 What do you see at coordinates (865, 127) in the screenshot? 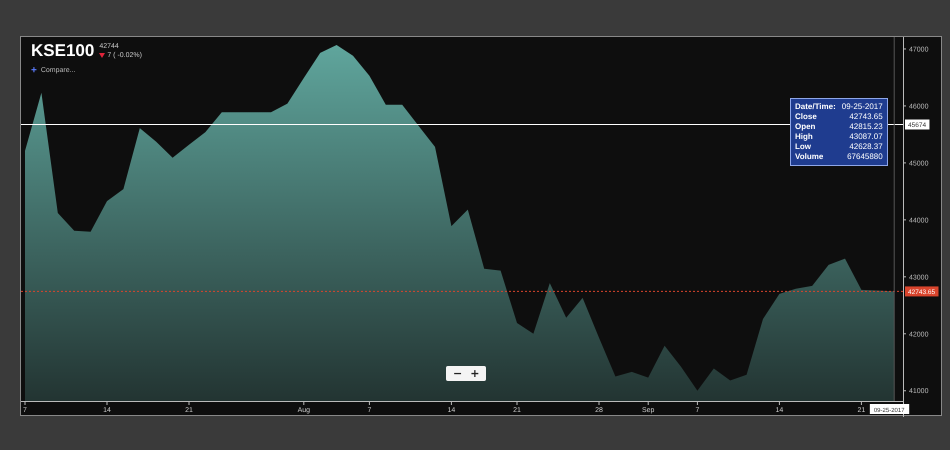
I see `tooltip-value: 42815.23` at bounding box center [865, 127].